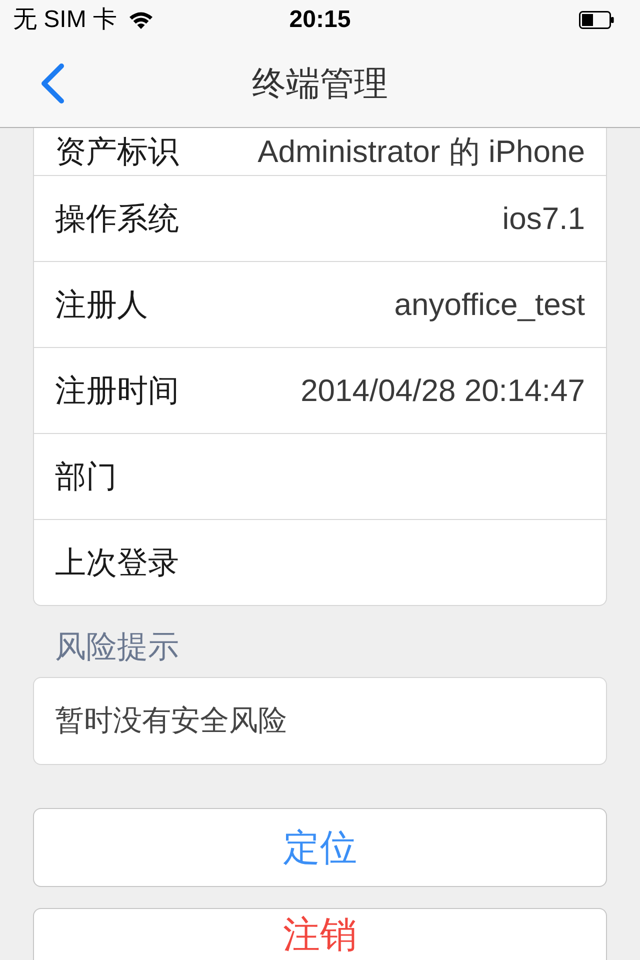 This screenshot has height=960, width=640. What do you see at coordinates (320, 847) in the screenshot?
I see `action-button: 定位` at bounding box center [320, 847].